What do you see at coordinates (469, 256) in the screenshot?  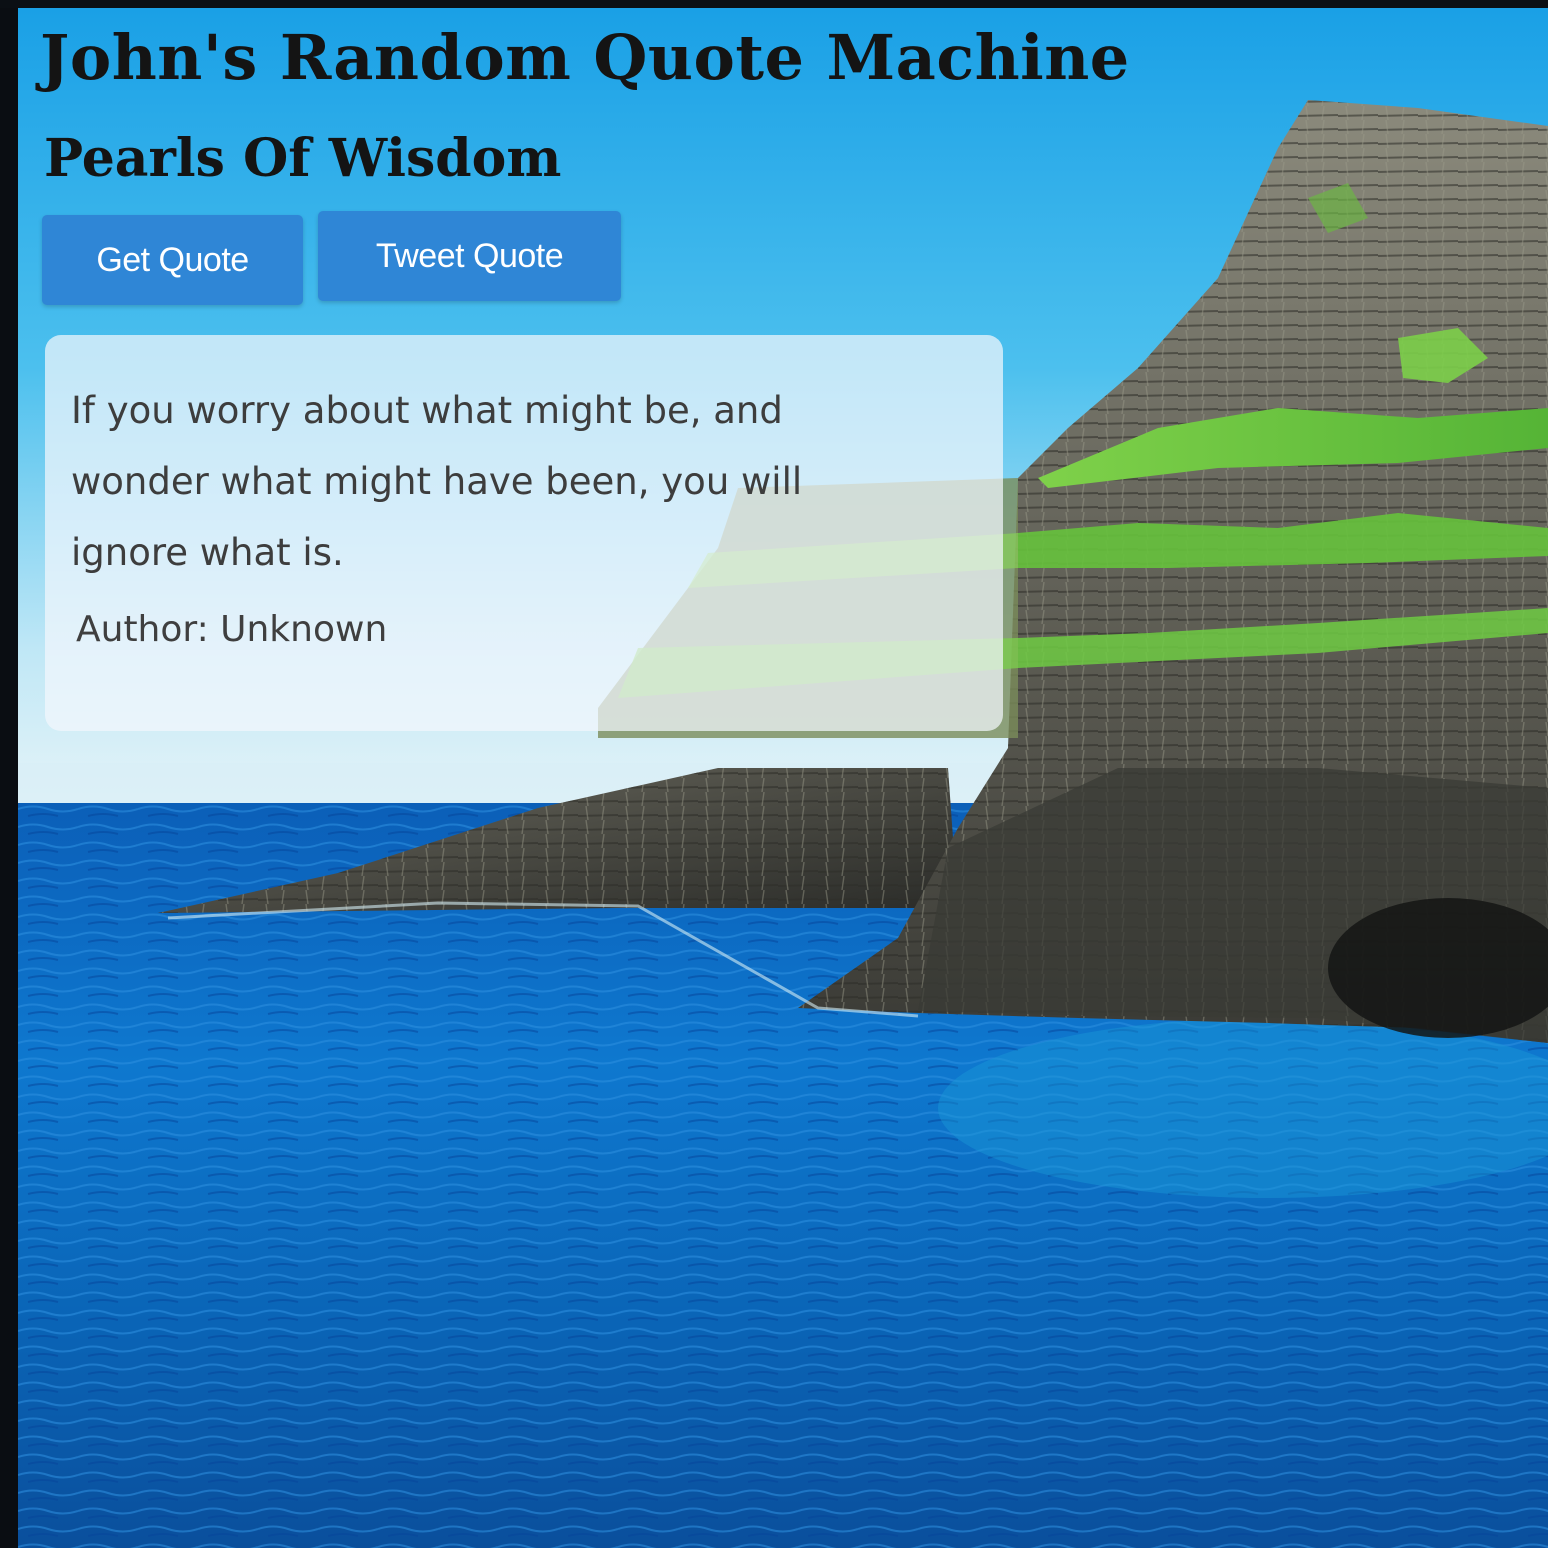 I see `tweet-quote-button: Tweet Quote` at bounding box center [469, 256].